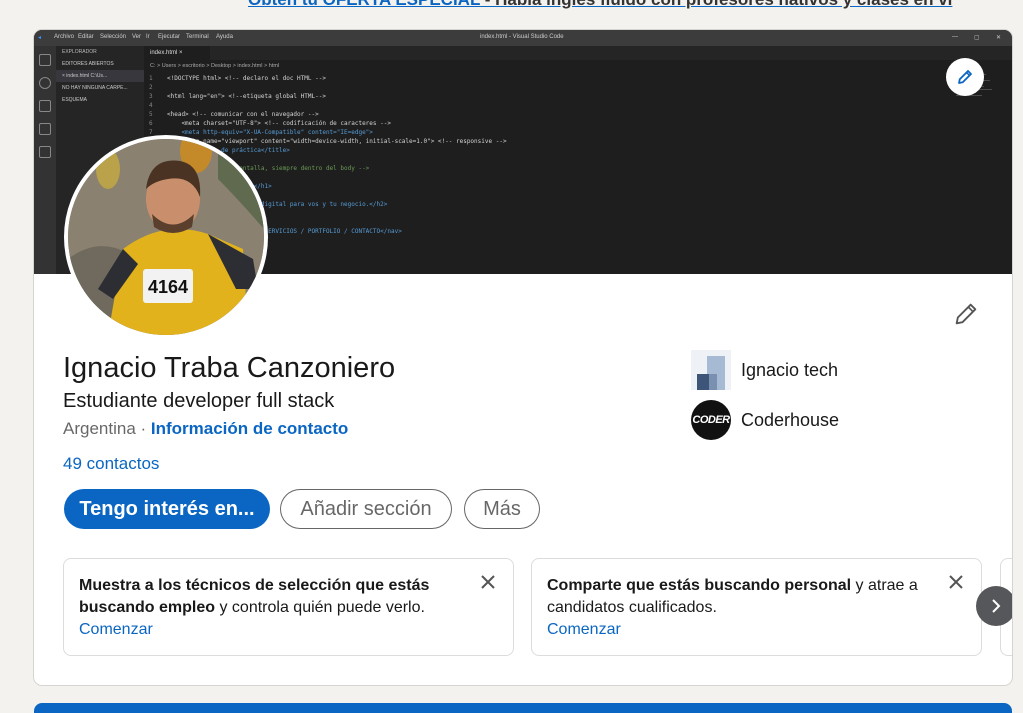 This screenshot has height=713, width=1023. I want to click on edit-intro-button, so click(966, 314).